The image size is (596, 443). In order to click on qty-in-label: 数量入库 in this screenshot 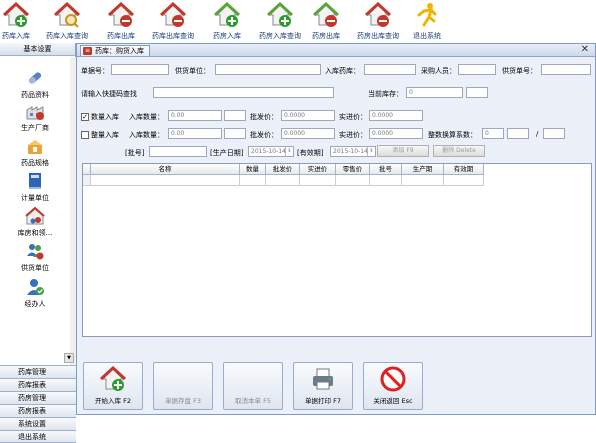, I will do `click(105, 117)`.